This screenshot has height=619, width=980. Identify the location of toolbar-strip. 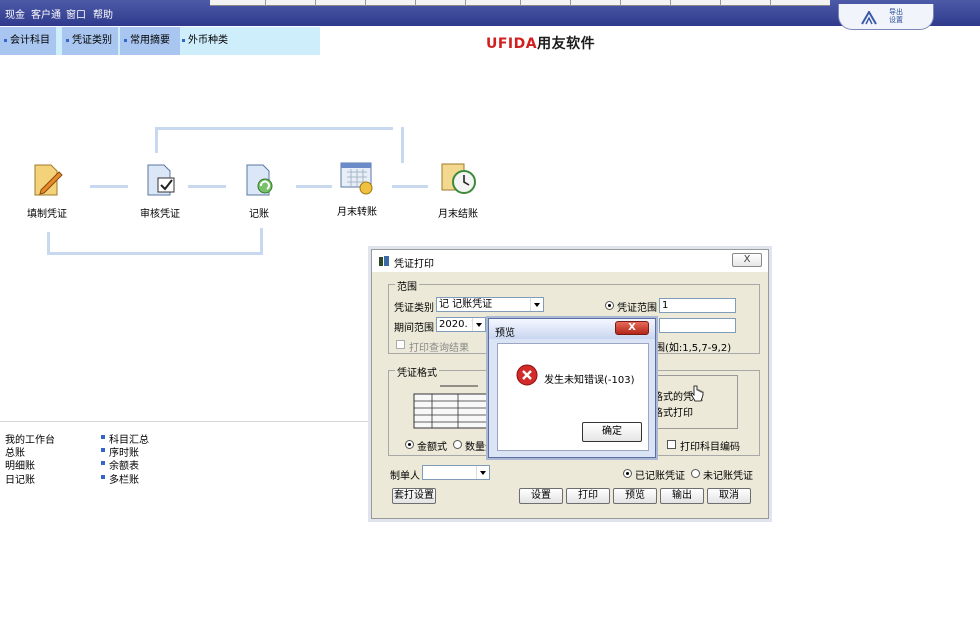
(520, 3).